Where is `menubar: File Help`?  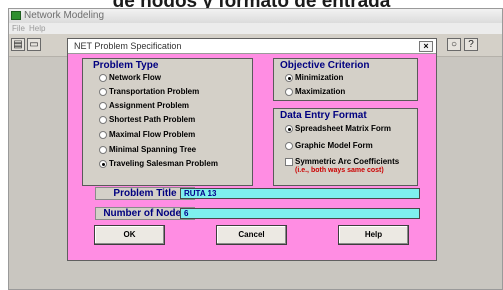
menubar: File Help is located at coordinates (255, 28).